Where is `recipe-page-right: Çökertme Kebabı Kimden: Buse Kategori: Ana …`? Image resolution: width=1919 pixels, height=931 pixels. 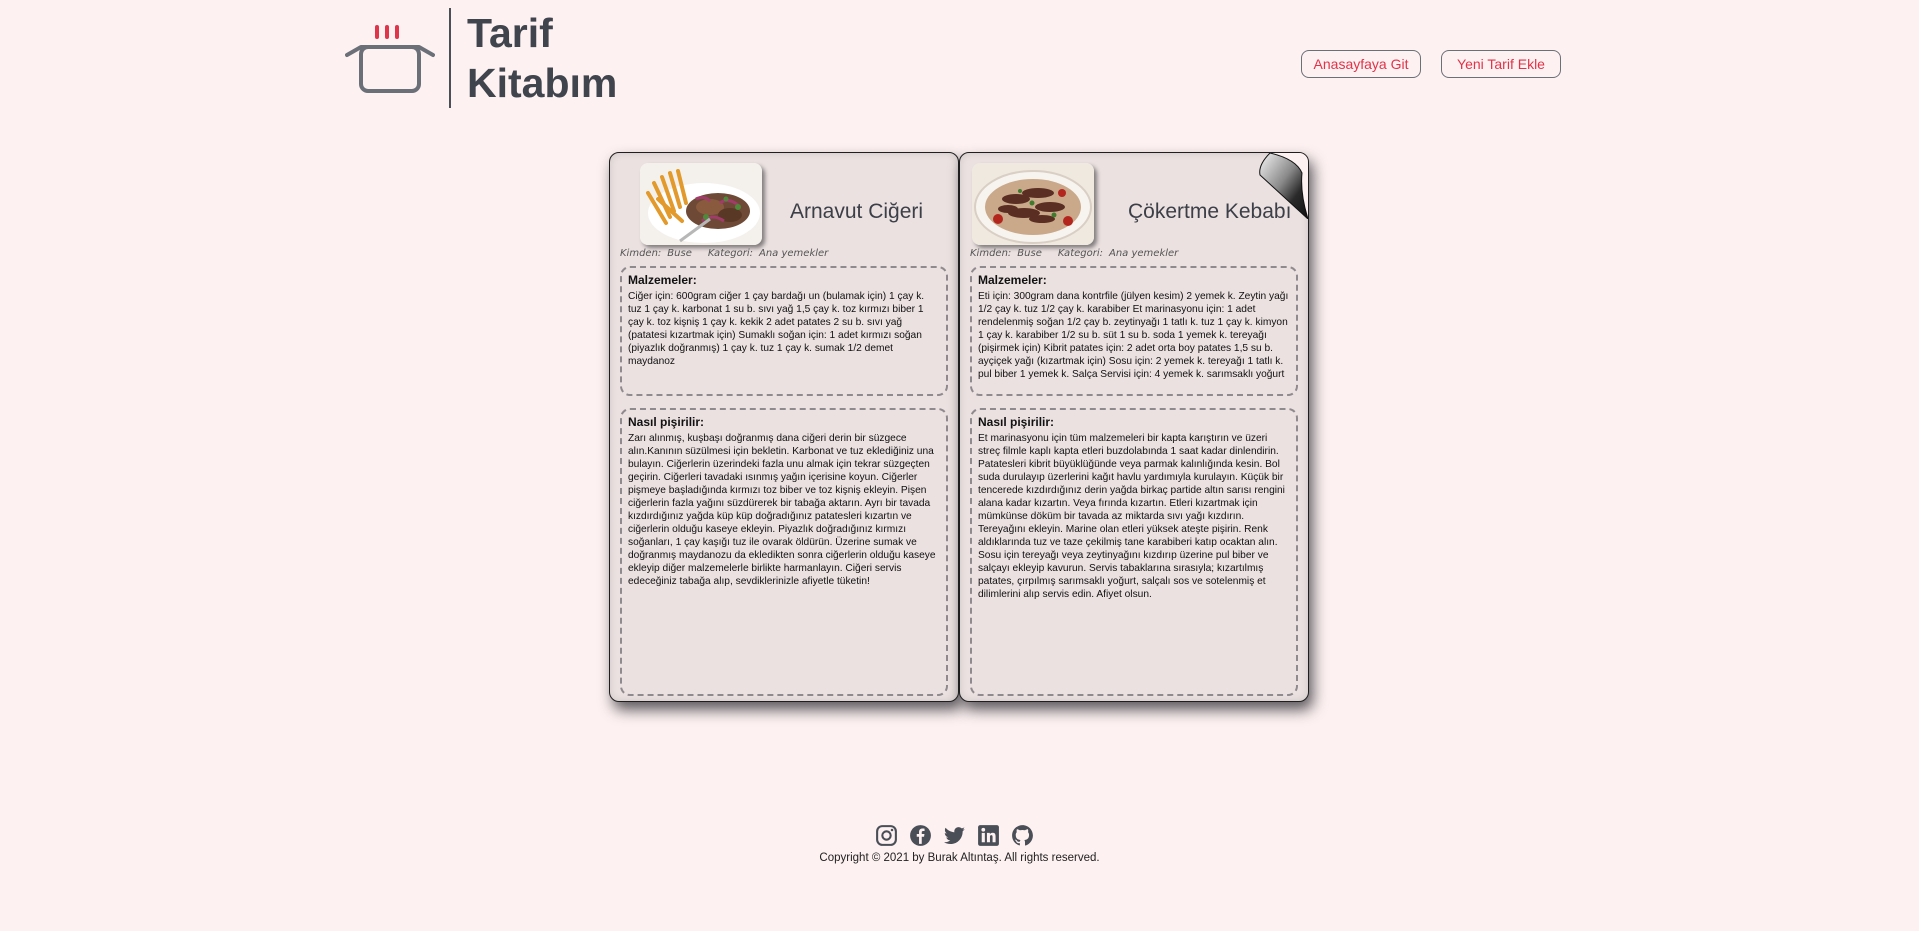
recipe-page-right: Çökertme Kebabı Kimden: Buse Kategori: Ana … is located at coordinates (1134, 427).